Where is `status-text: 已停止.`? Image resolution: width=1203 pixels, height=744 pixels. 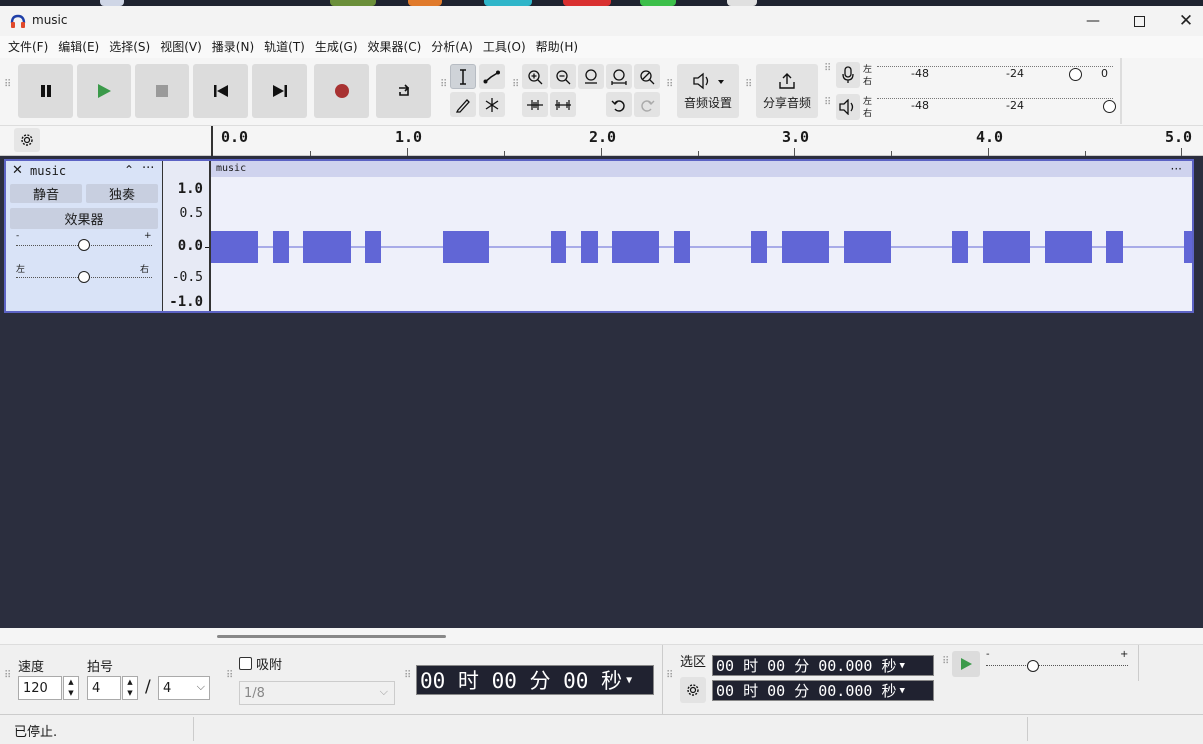 status-text: 已停止. is located at coordinates (36, 732).